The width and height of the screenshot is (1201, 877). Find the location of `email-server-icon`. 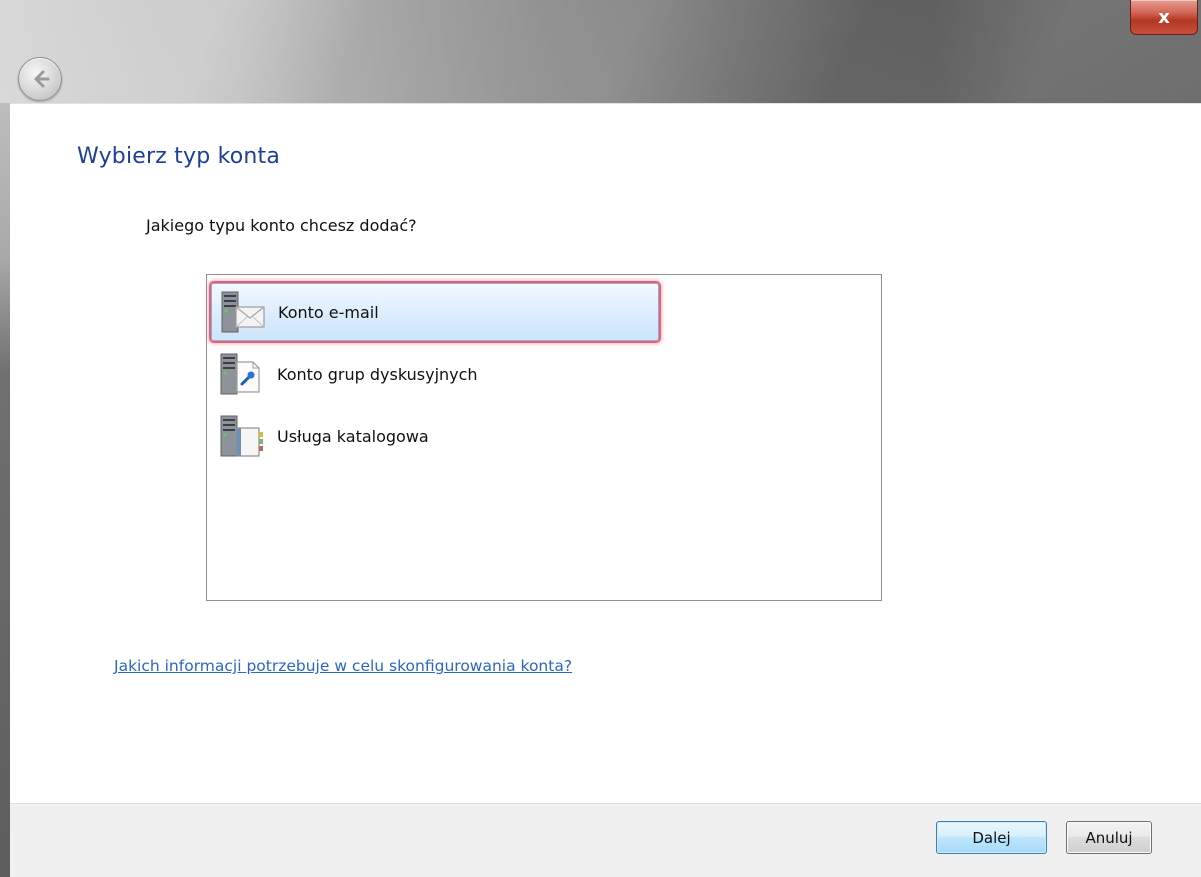

email-server-icon is located at coordinates (243, 312).